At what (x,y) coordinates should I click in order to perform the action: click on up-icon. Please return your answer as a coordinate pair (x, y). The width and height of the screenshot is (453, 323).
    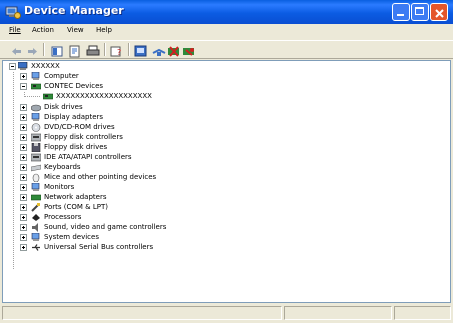
    Looking at the image, I should click on (57, 50).